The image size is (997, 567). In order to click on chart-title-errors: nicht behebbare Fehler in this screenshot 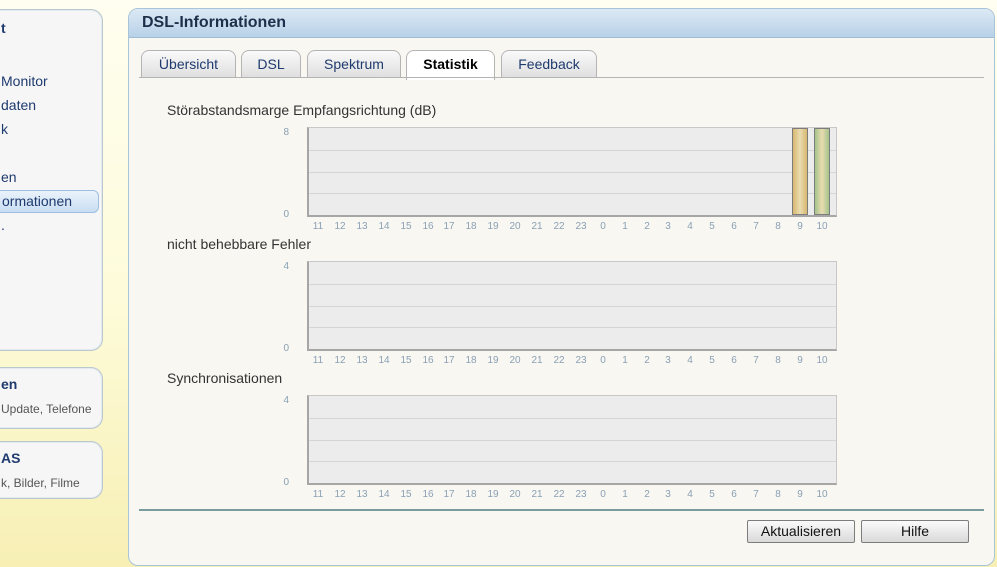, I will do `click(239, 244)`.